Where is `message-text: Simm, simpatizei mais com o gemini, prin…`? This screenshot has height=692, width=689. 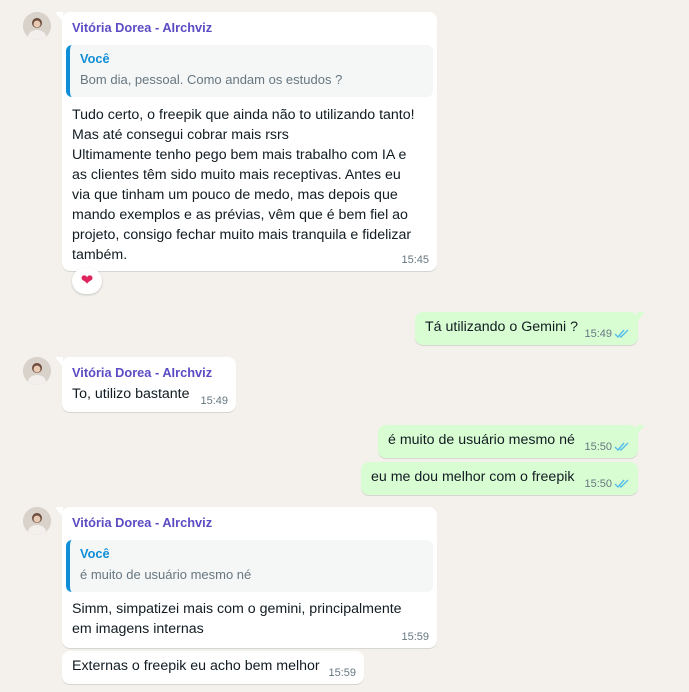 message-text: Simm, simpatizei mais com o gemini, prin… is located at coordinates (237, 619).